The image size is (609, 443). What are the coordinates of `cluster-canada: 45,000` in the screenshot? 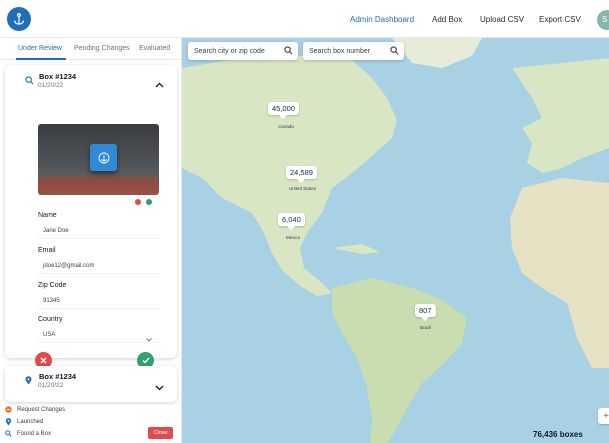 It's located at (283, 110).